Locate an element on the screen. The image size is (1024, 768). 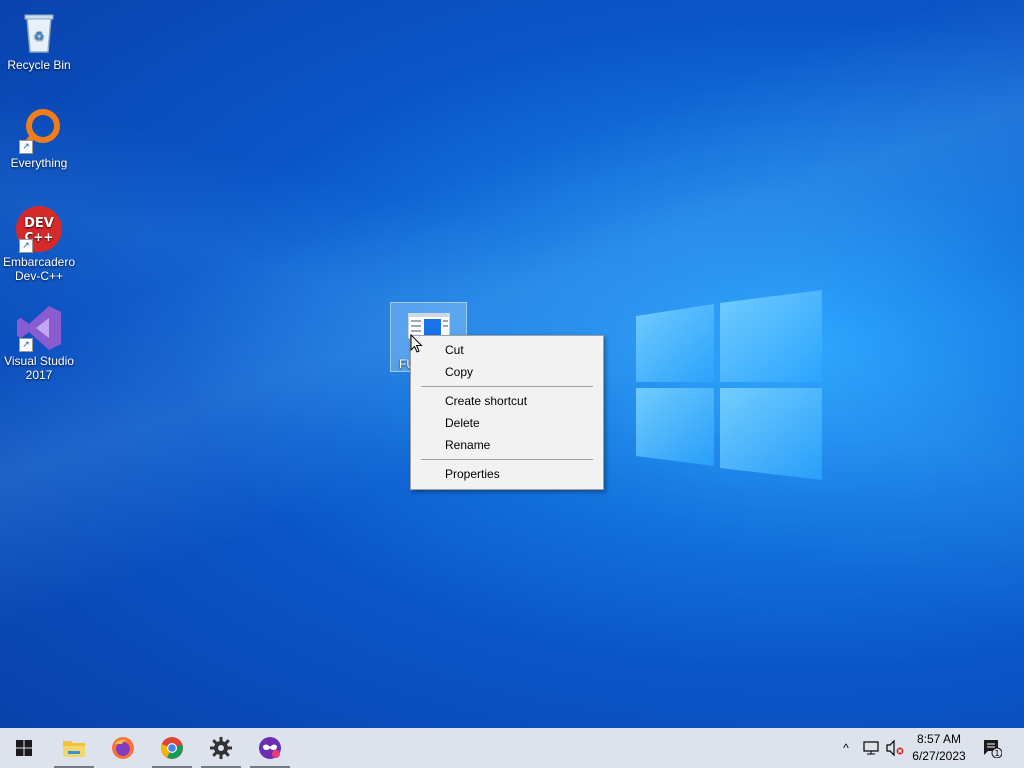
menu-item-cut: Cut is located at coordinates (507, 350).